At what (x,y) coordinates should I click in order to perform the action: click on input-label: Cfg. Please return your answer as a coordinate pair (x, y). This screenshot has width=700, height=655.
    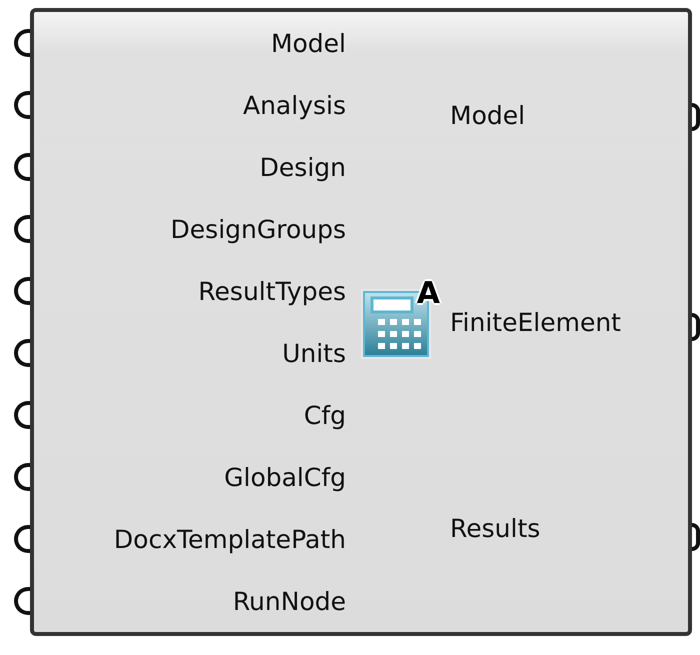
    Looking at the image, I should click on (325, 415).